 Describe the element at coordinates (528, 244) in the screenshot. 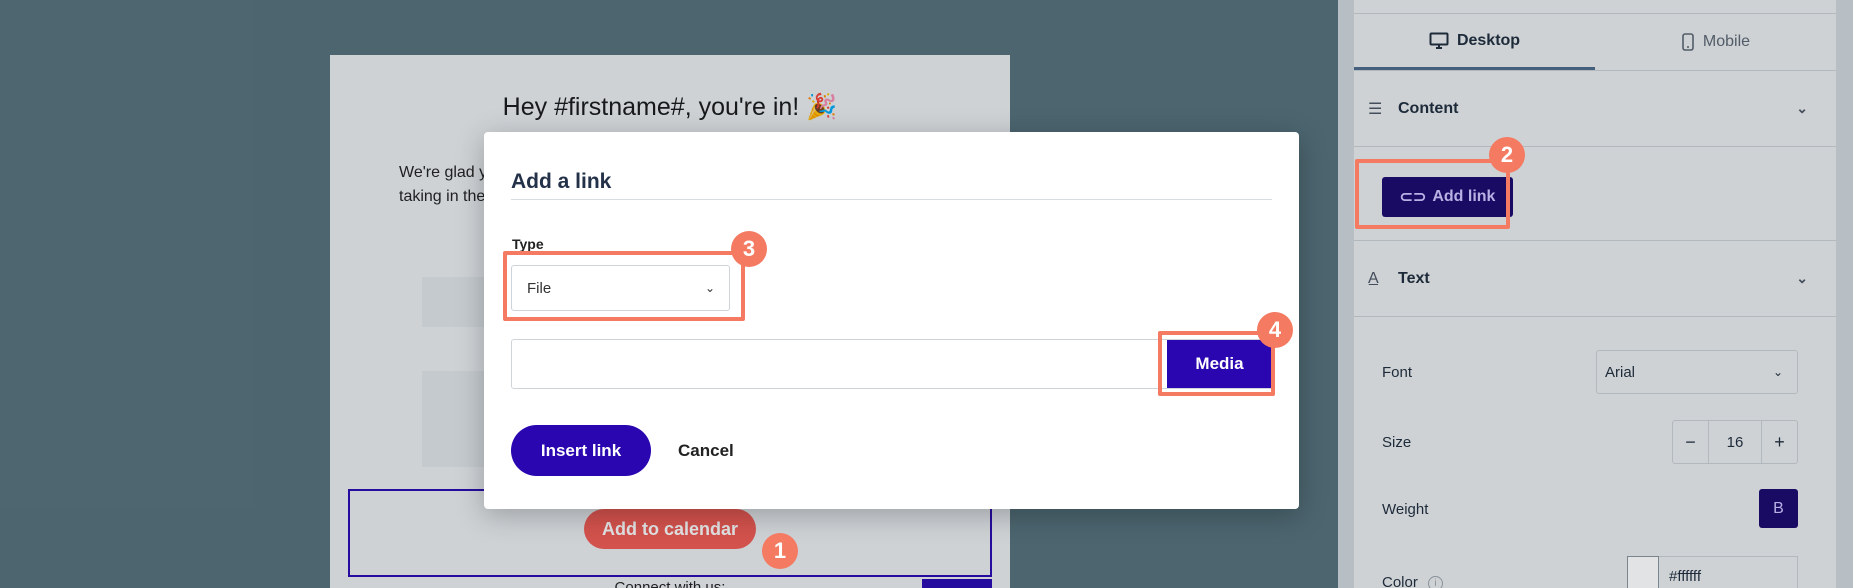

I see `type-label: Type` at that location.